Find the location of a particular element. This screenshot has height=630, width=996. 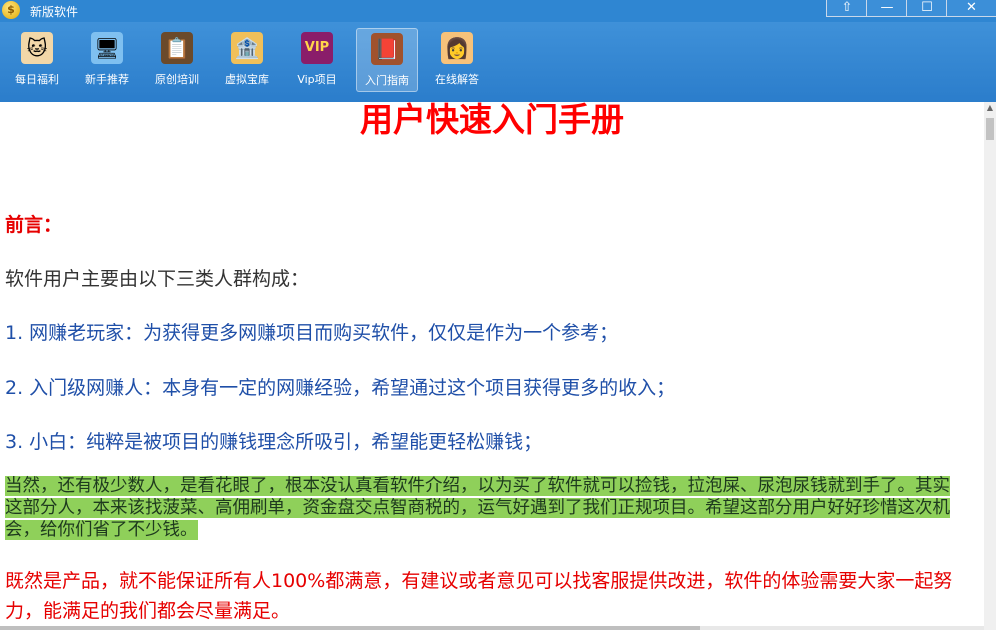

tab-newbie-recommend: 🖥 新手推荐 is located at coordinates (107, 59).